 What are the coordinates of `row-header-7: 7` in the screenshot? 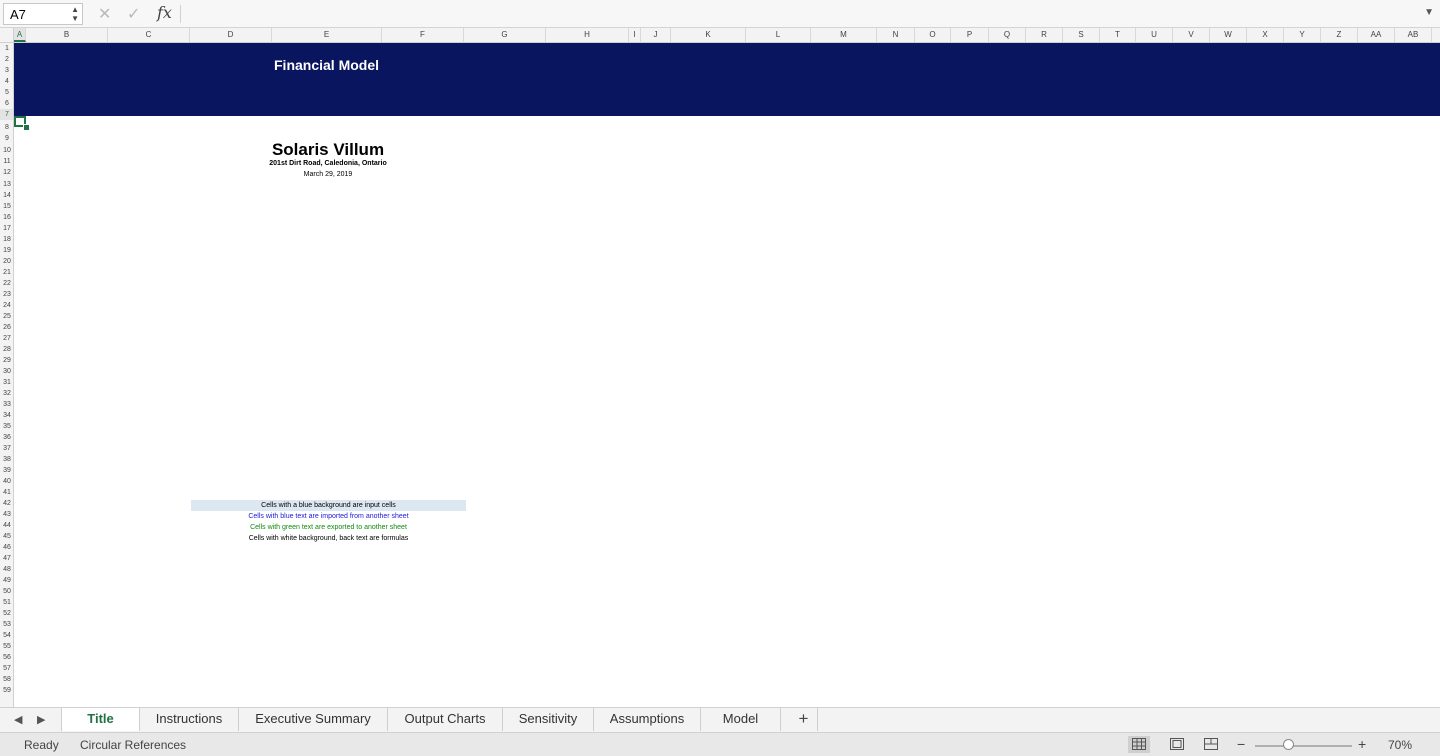 It's located at (6, 114).